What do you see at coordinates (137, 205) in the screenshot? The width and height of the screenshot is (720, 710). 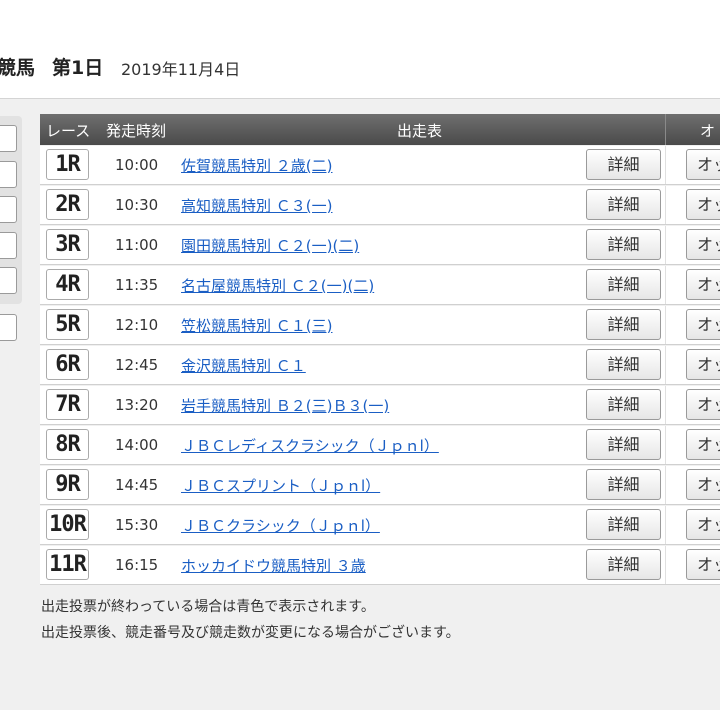 I see `post-time: 10:30` at bounding box center [137, 205].